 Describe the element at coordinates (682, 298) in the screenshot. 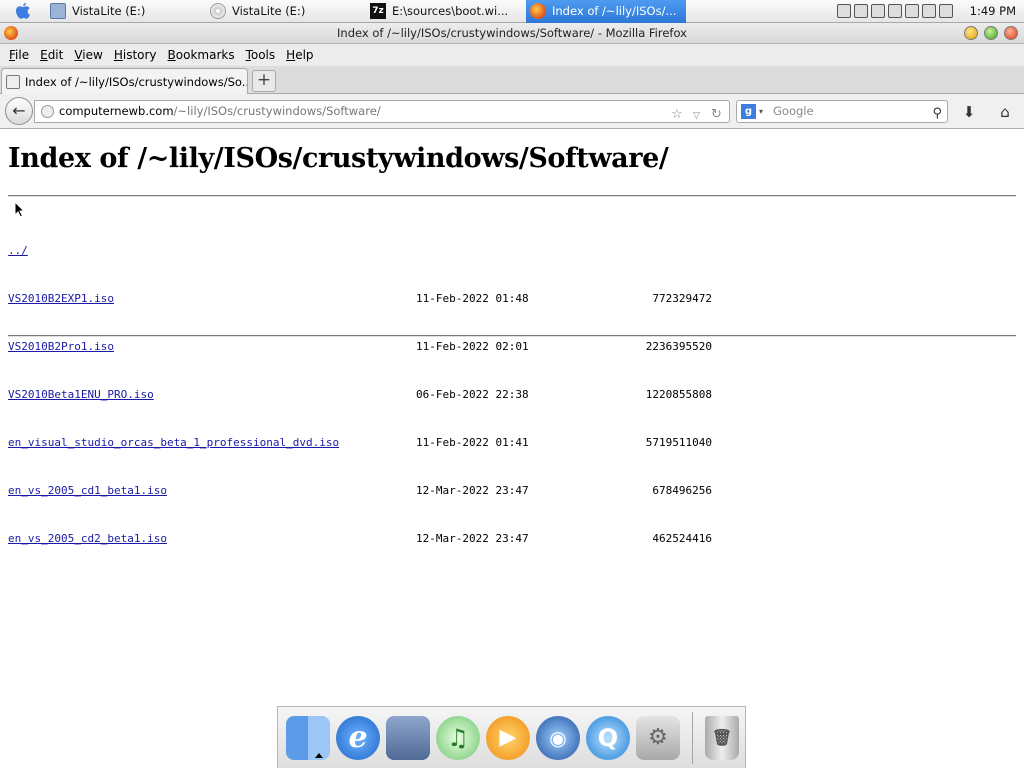

I see `file-size: 772329472` at that location.